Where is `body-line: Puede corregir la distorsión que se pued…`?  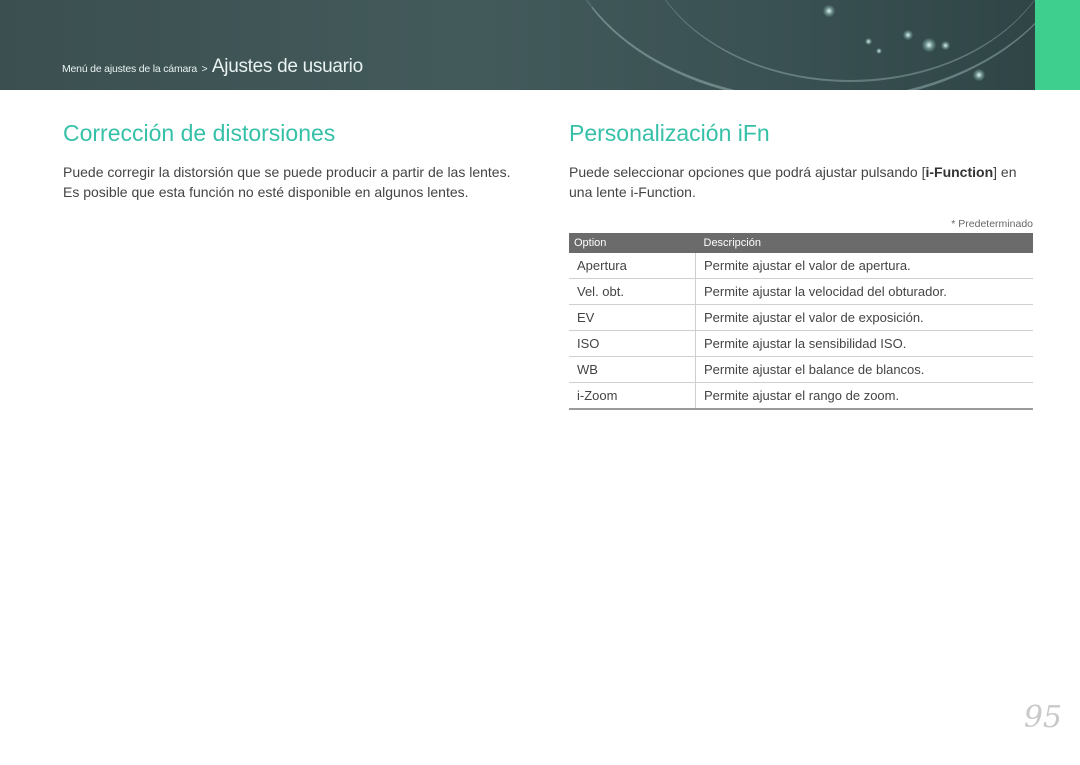 body-line: Puede corregir la distorsión que se pued… is located at coordinates (287, 172).